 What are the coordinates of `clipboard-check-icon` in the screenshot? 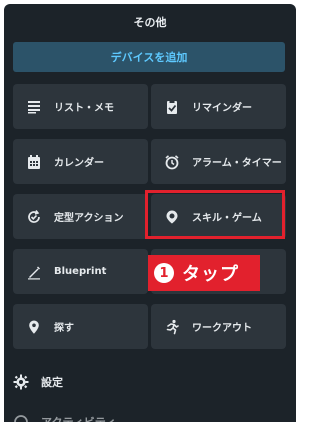 It's located at (172, 107).